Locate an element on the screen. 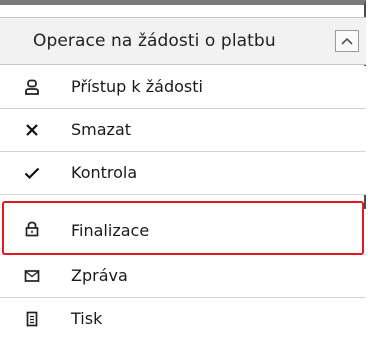 This screenshot has width=368, height=341. menu-item-pristup: Přístup k žádosti is located at coordinates (183, 87).